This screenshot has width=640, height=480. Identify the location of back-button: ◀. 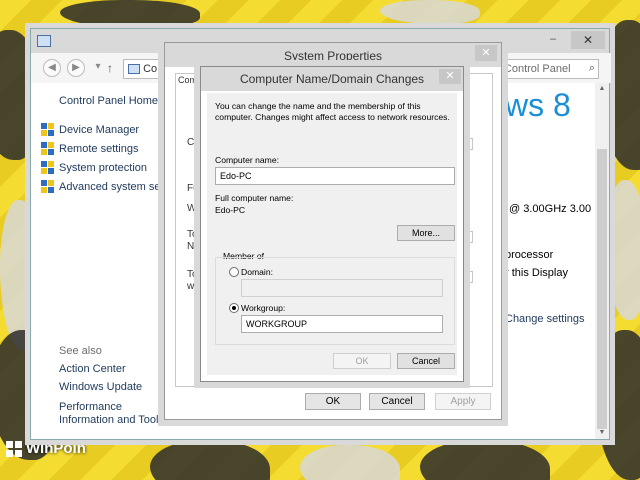
(52, 68).